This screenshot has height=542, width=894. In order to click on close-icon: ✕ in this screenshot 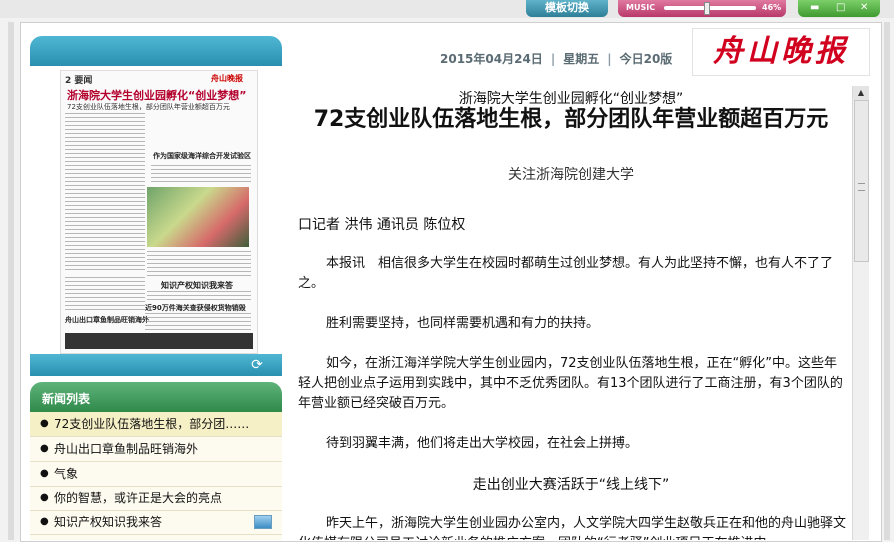, I will do `click(864, 7)`.